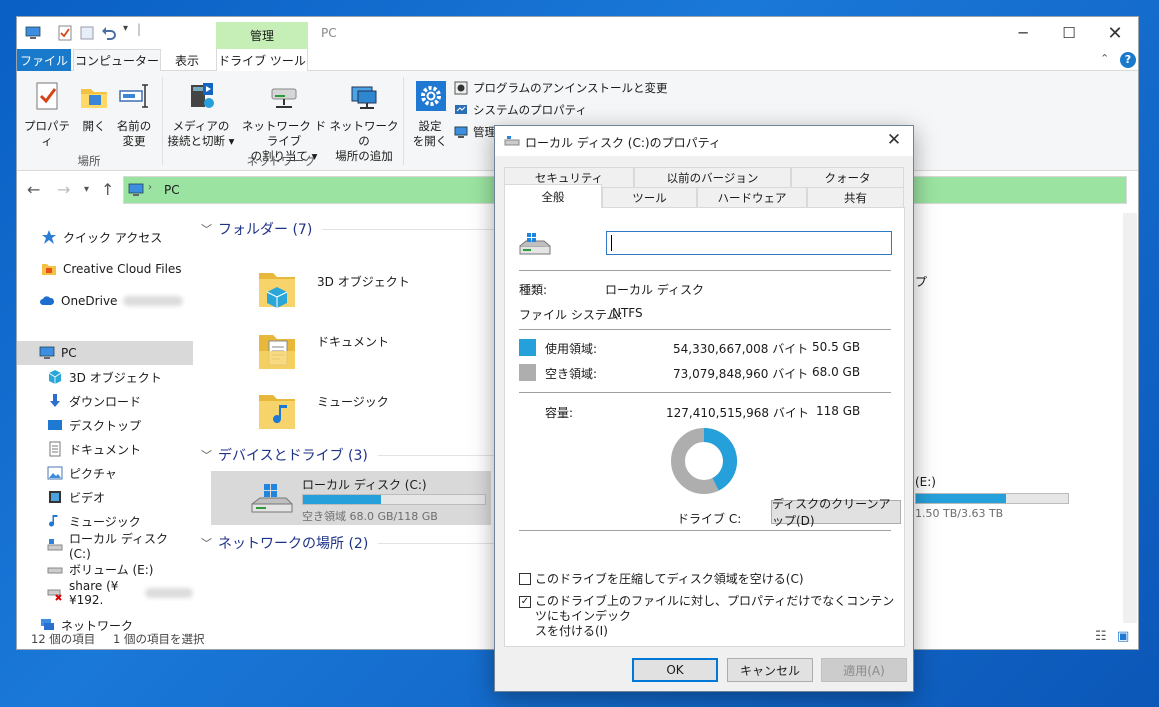  What do you see at coordinates (94, 107) in the screenshot?
I see `open-button: 開く` at bounding box center [94, 107].